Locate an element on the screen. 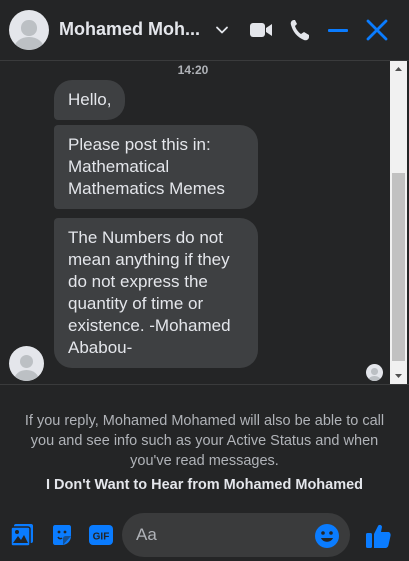  scroll-up-button is located at coordinates (398, 69).